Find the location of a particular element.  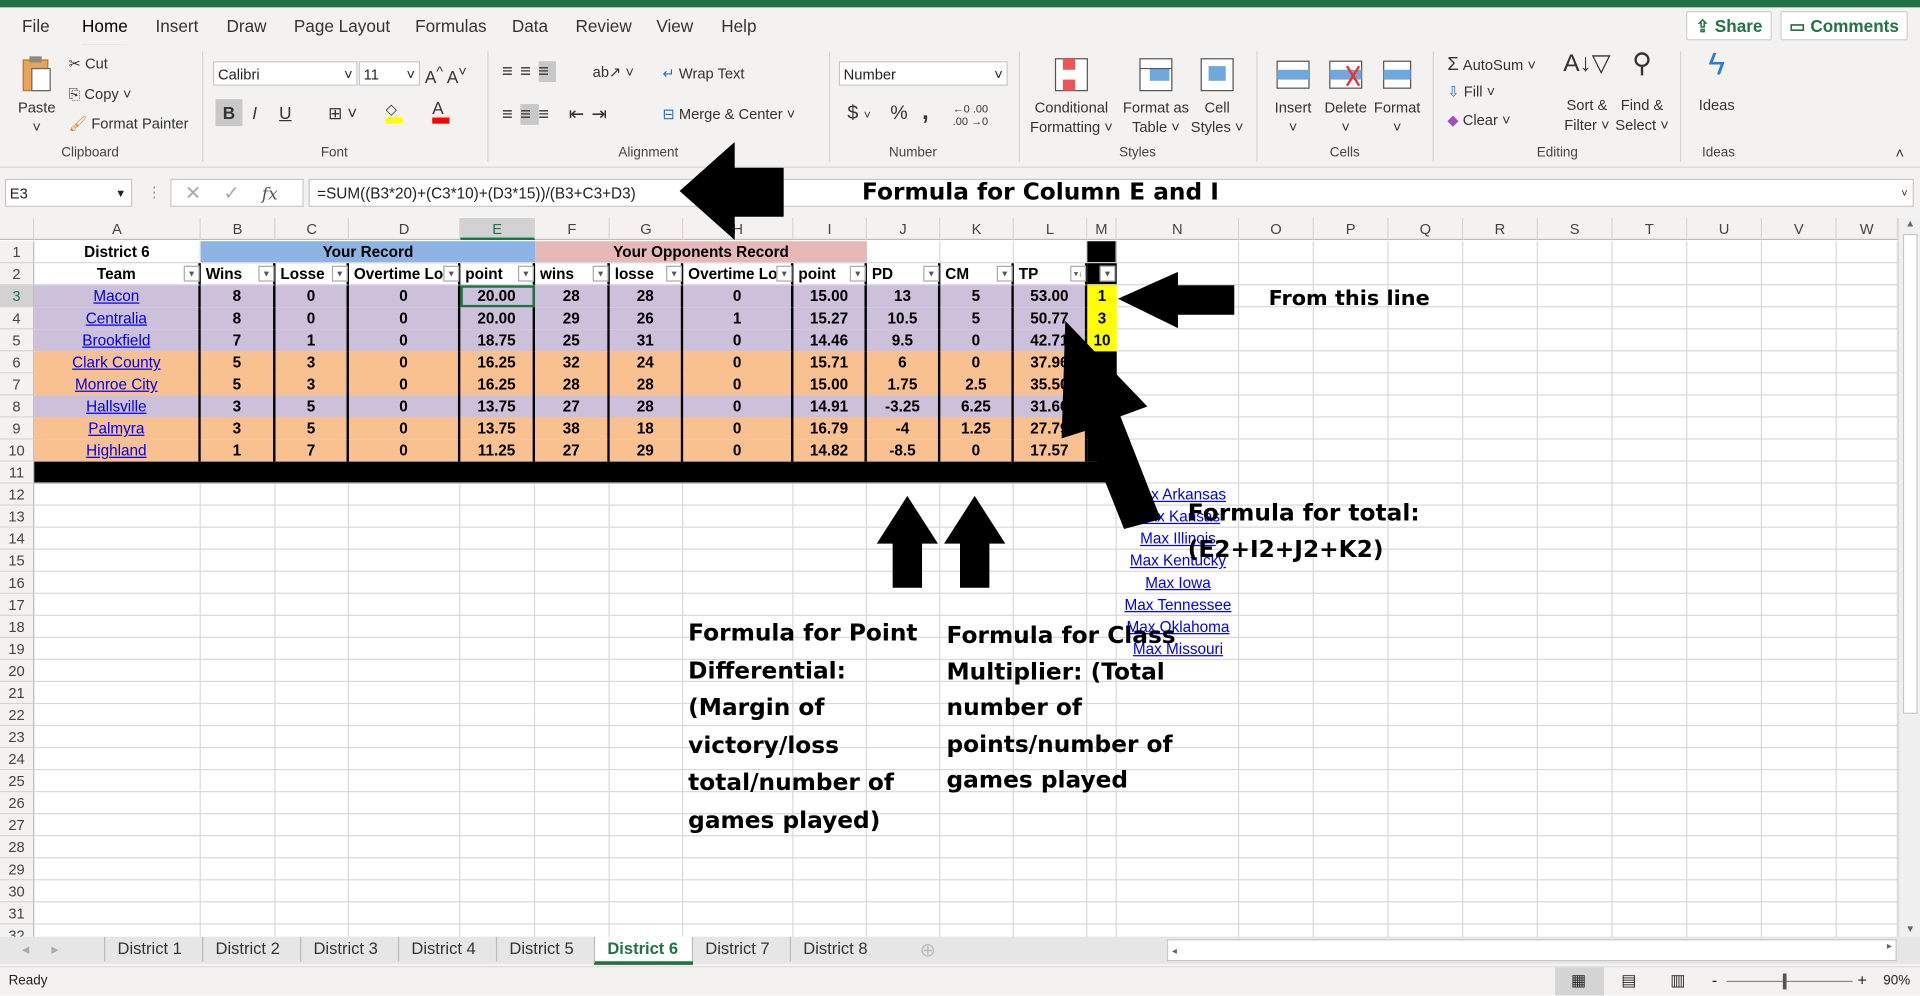

tab-view: View is located at coordinates (674, 26).